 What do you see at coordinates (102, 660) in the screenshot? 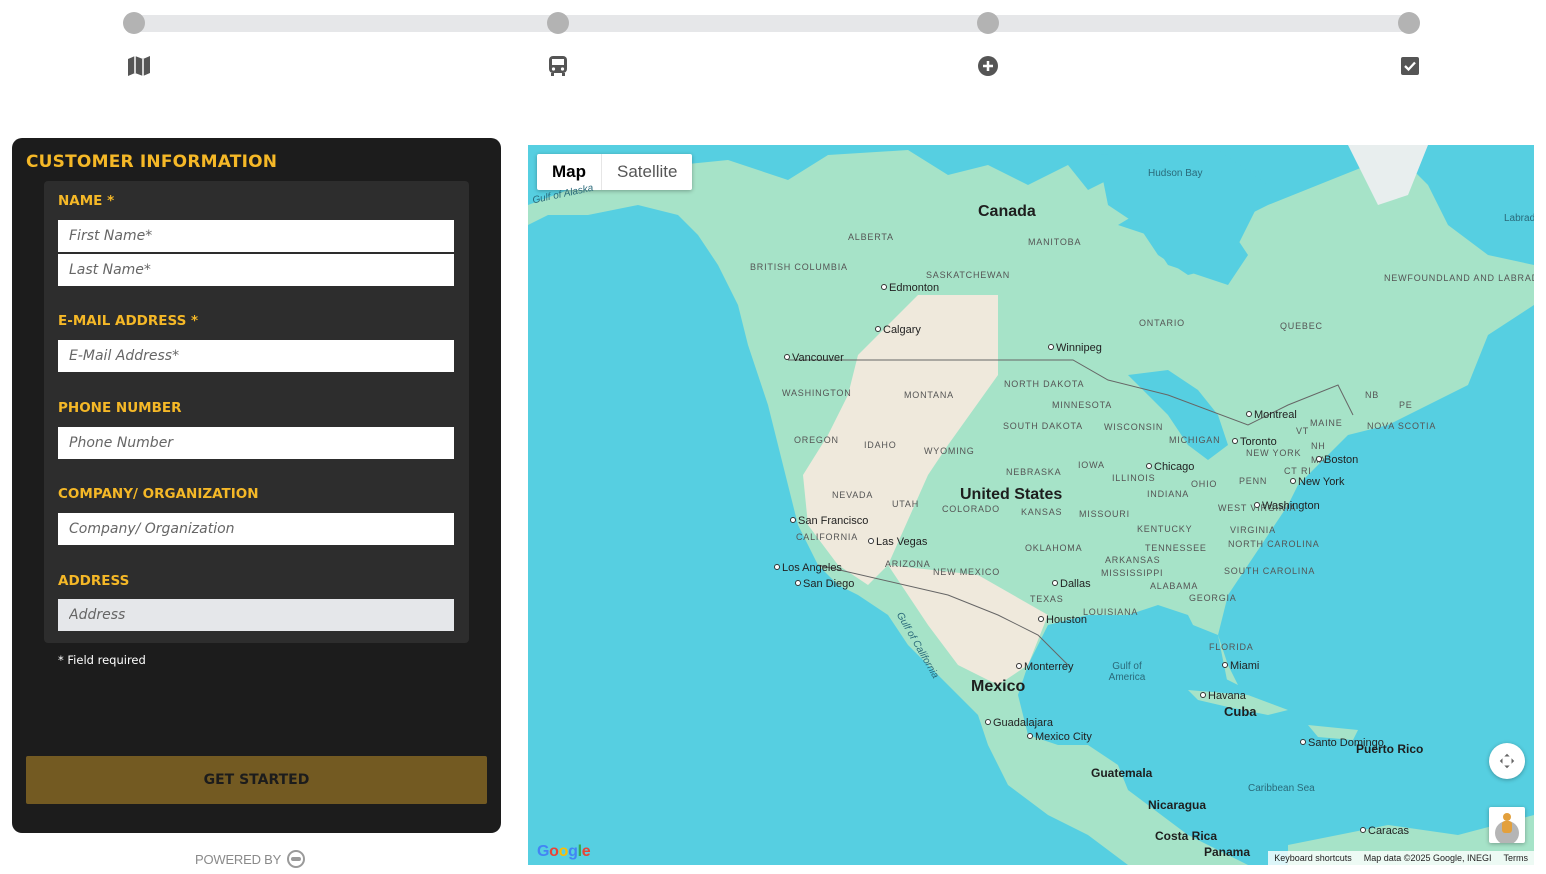
I see `required-note: * Field required` at bounding box center [102, 660].